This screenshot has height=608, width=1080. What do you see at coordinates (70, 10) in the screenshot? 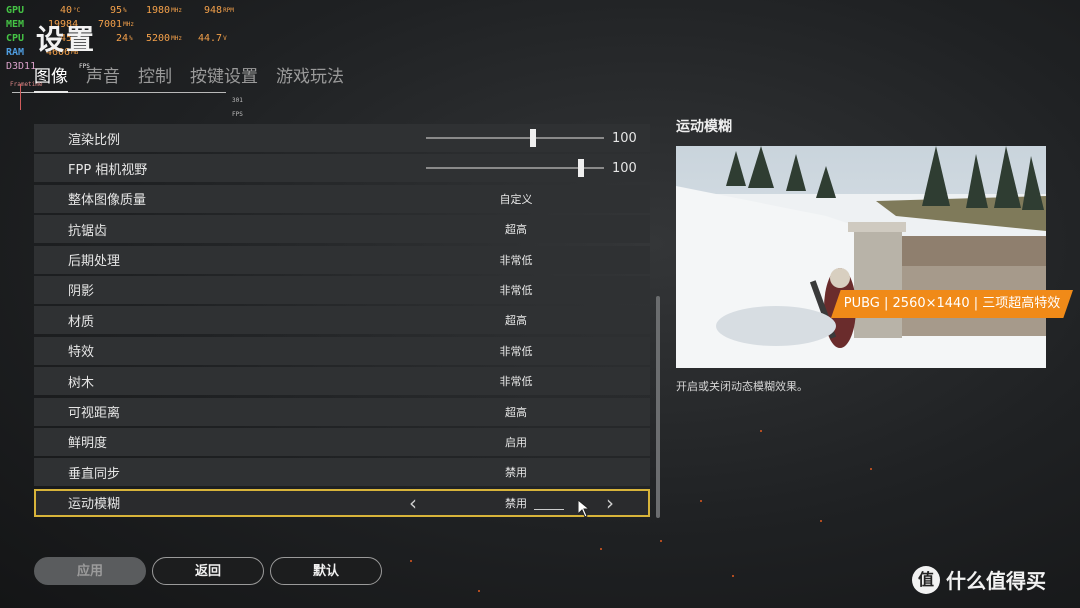
I see `osd-gpu-temp: 40°C` at bounding box center [70, 10].